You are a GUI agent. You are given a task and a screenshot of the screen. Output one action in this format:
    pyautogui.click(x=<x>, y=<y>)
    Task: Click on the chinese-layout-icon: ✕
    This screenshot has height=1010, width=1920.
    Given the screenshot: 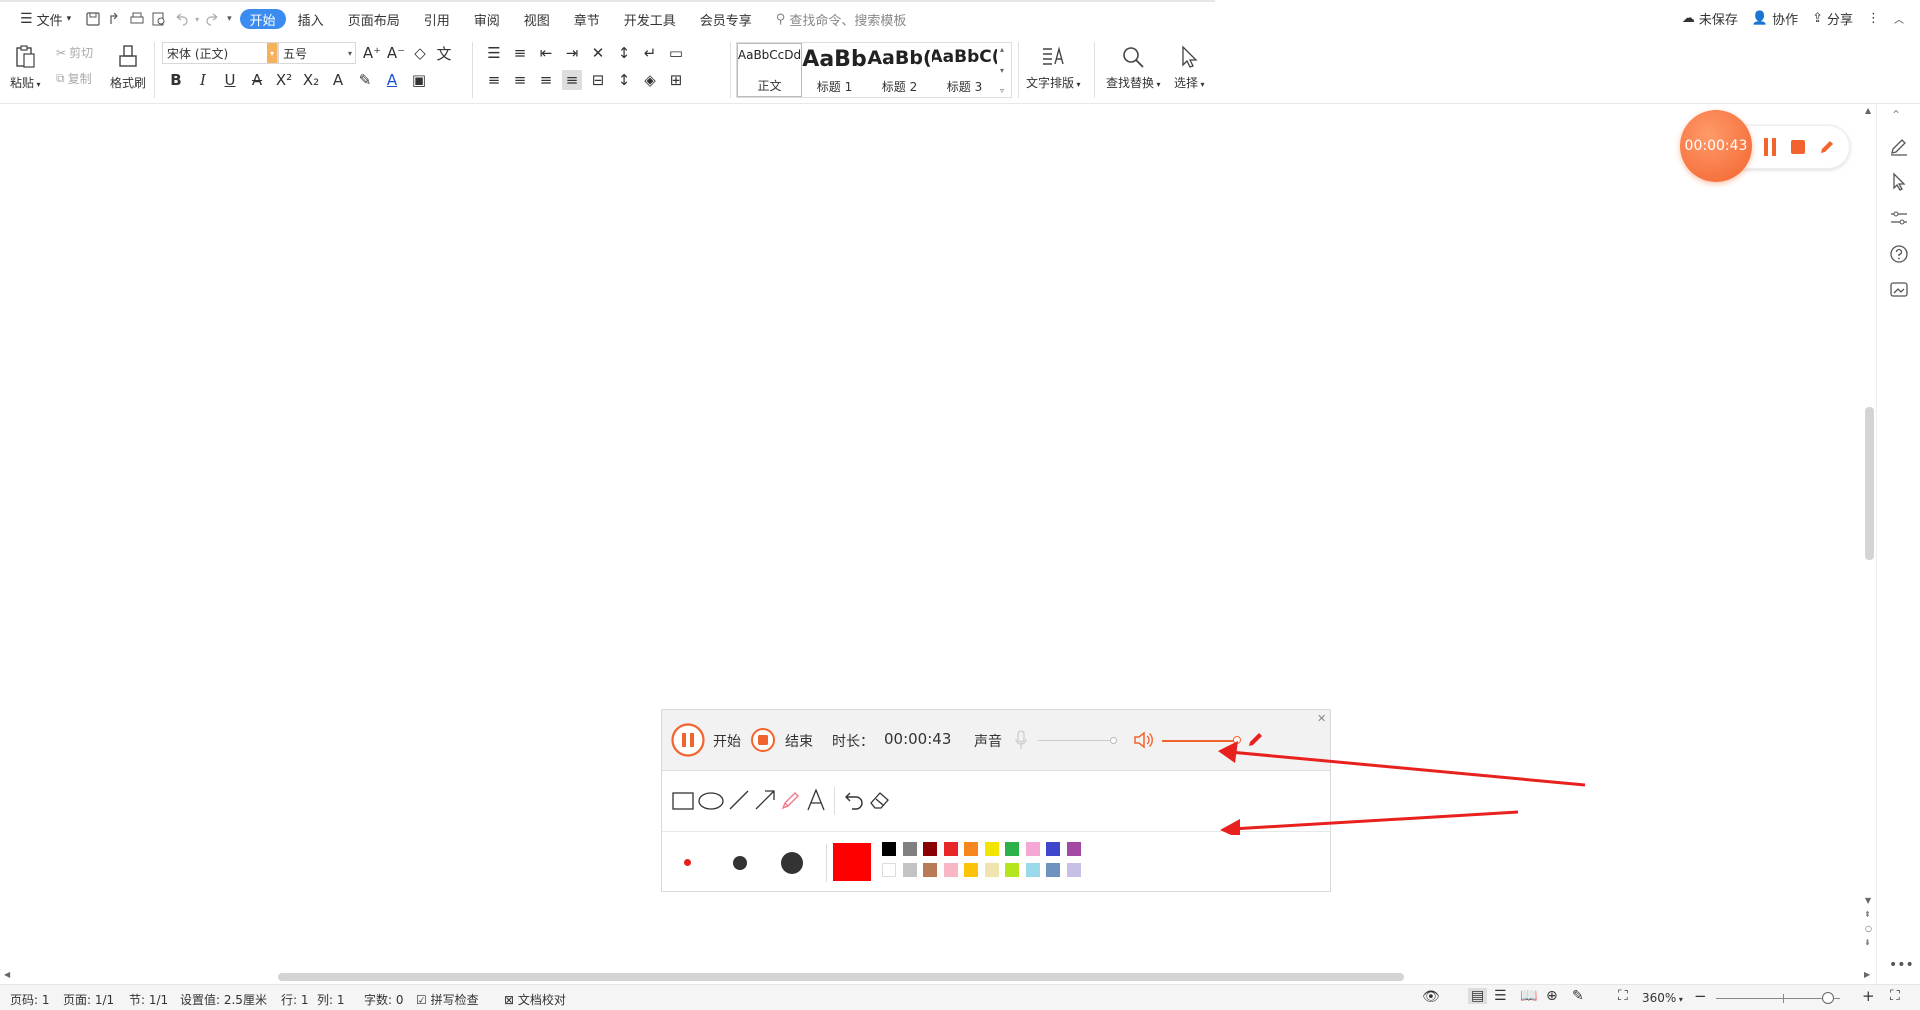 What is the action you would take?
    pyautogui.click(x=598, y=53)
    